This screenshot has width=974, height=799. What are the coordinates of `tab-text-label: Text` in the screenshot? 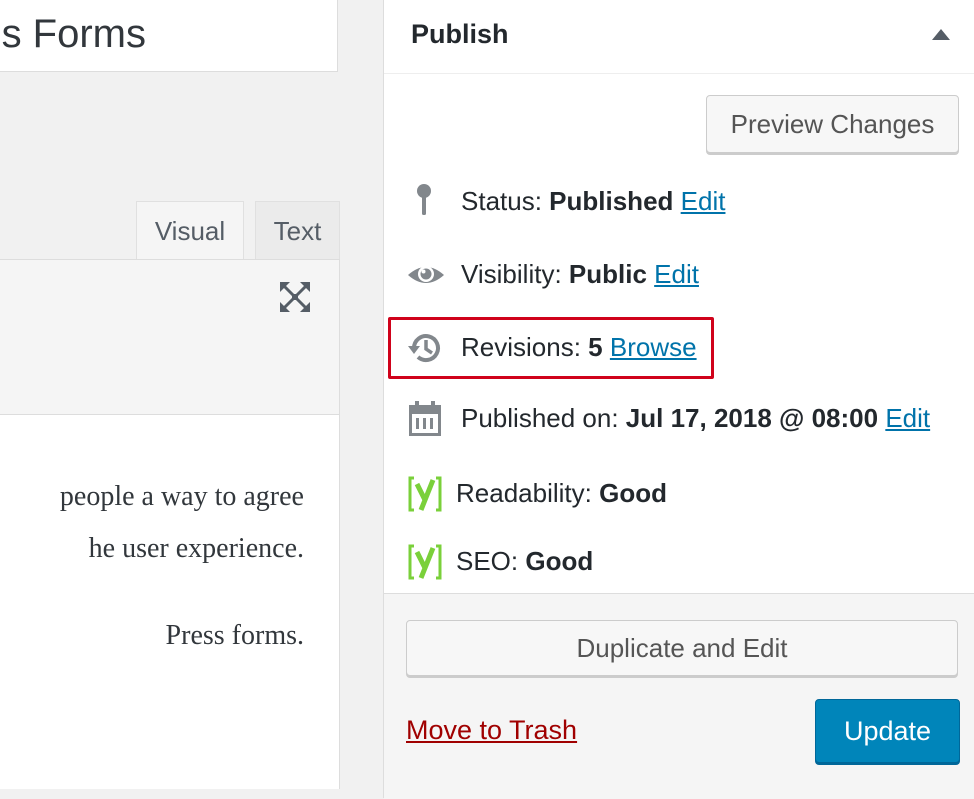 It's located at (297, 231).